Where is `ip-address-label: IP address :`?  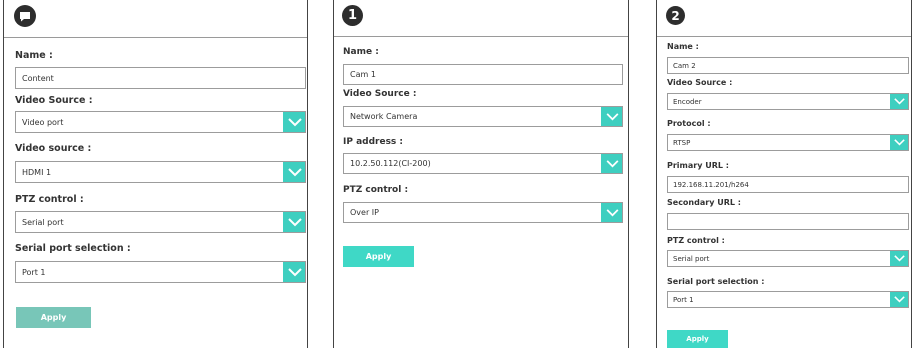 ip-address-label: IP address : is located at coordinates (373, 142).